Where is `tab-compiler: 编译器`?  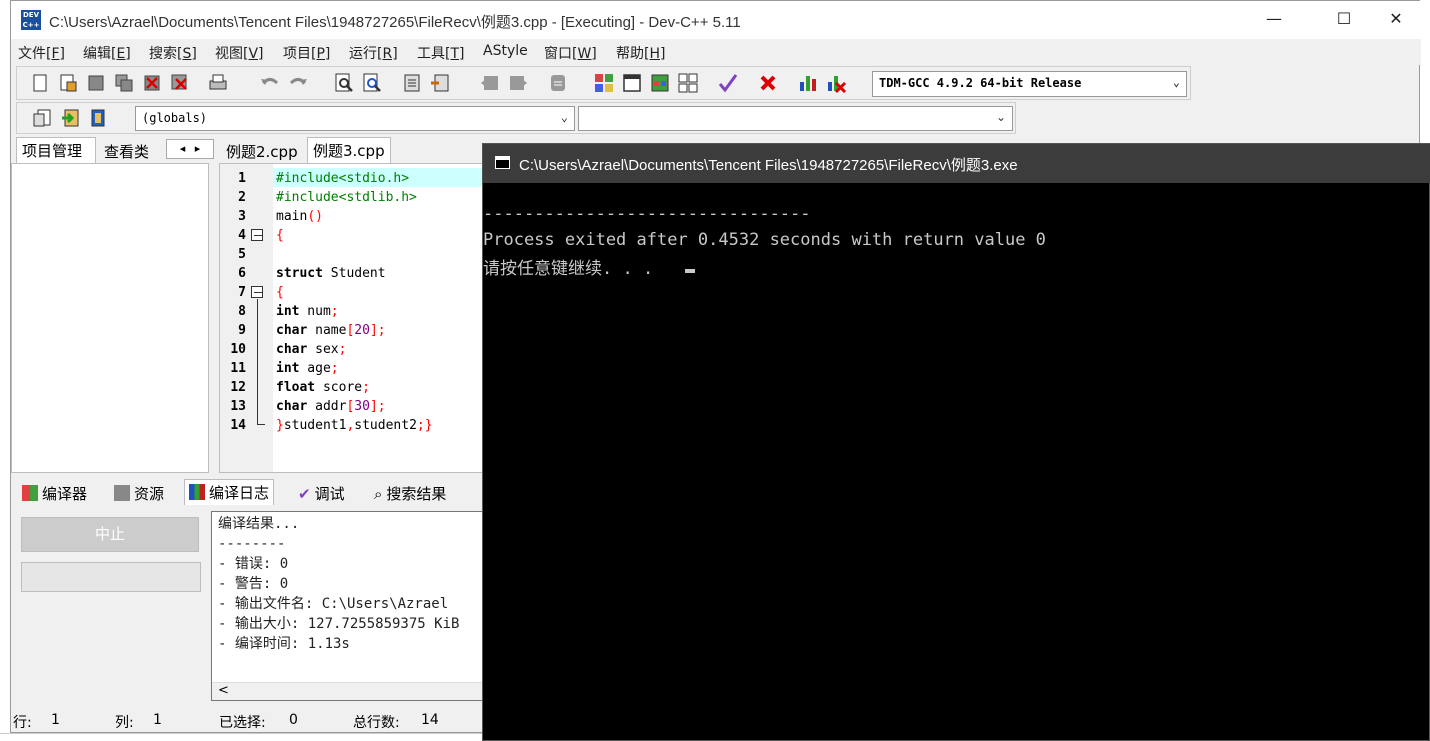 tab-compiler: 编译器 is located at coordinates (54, 494).